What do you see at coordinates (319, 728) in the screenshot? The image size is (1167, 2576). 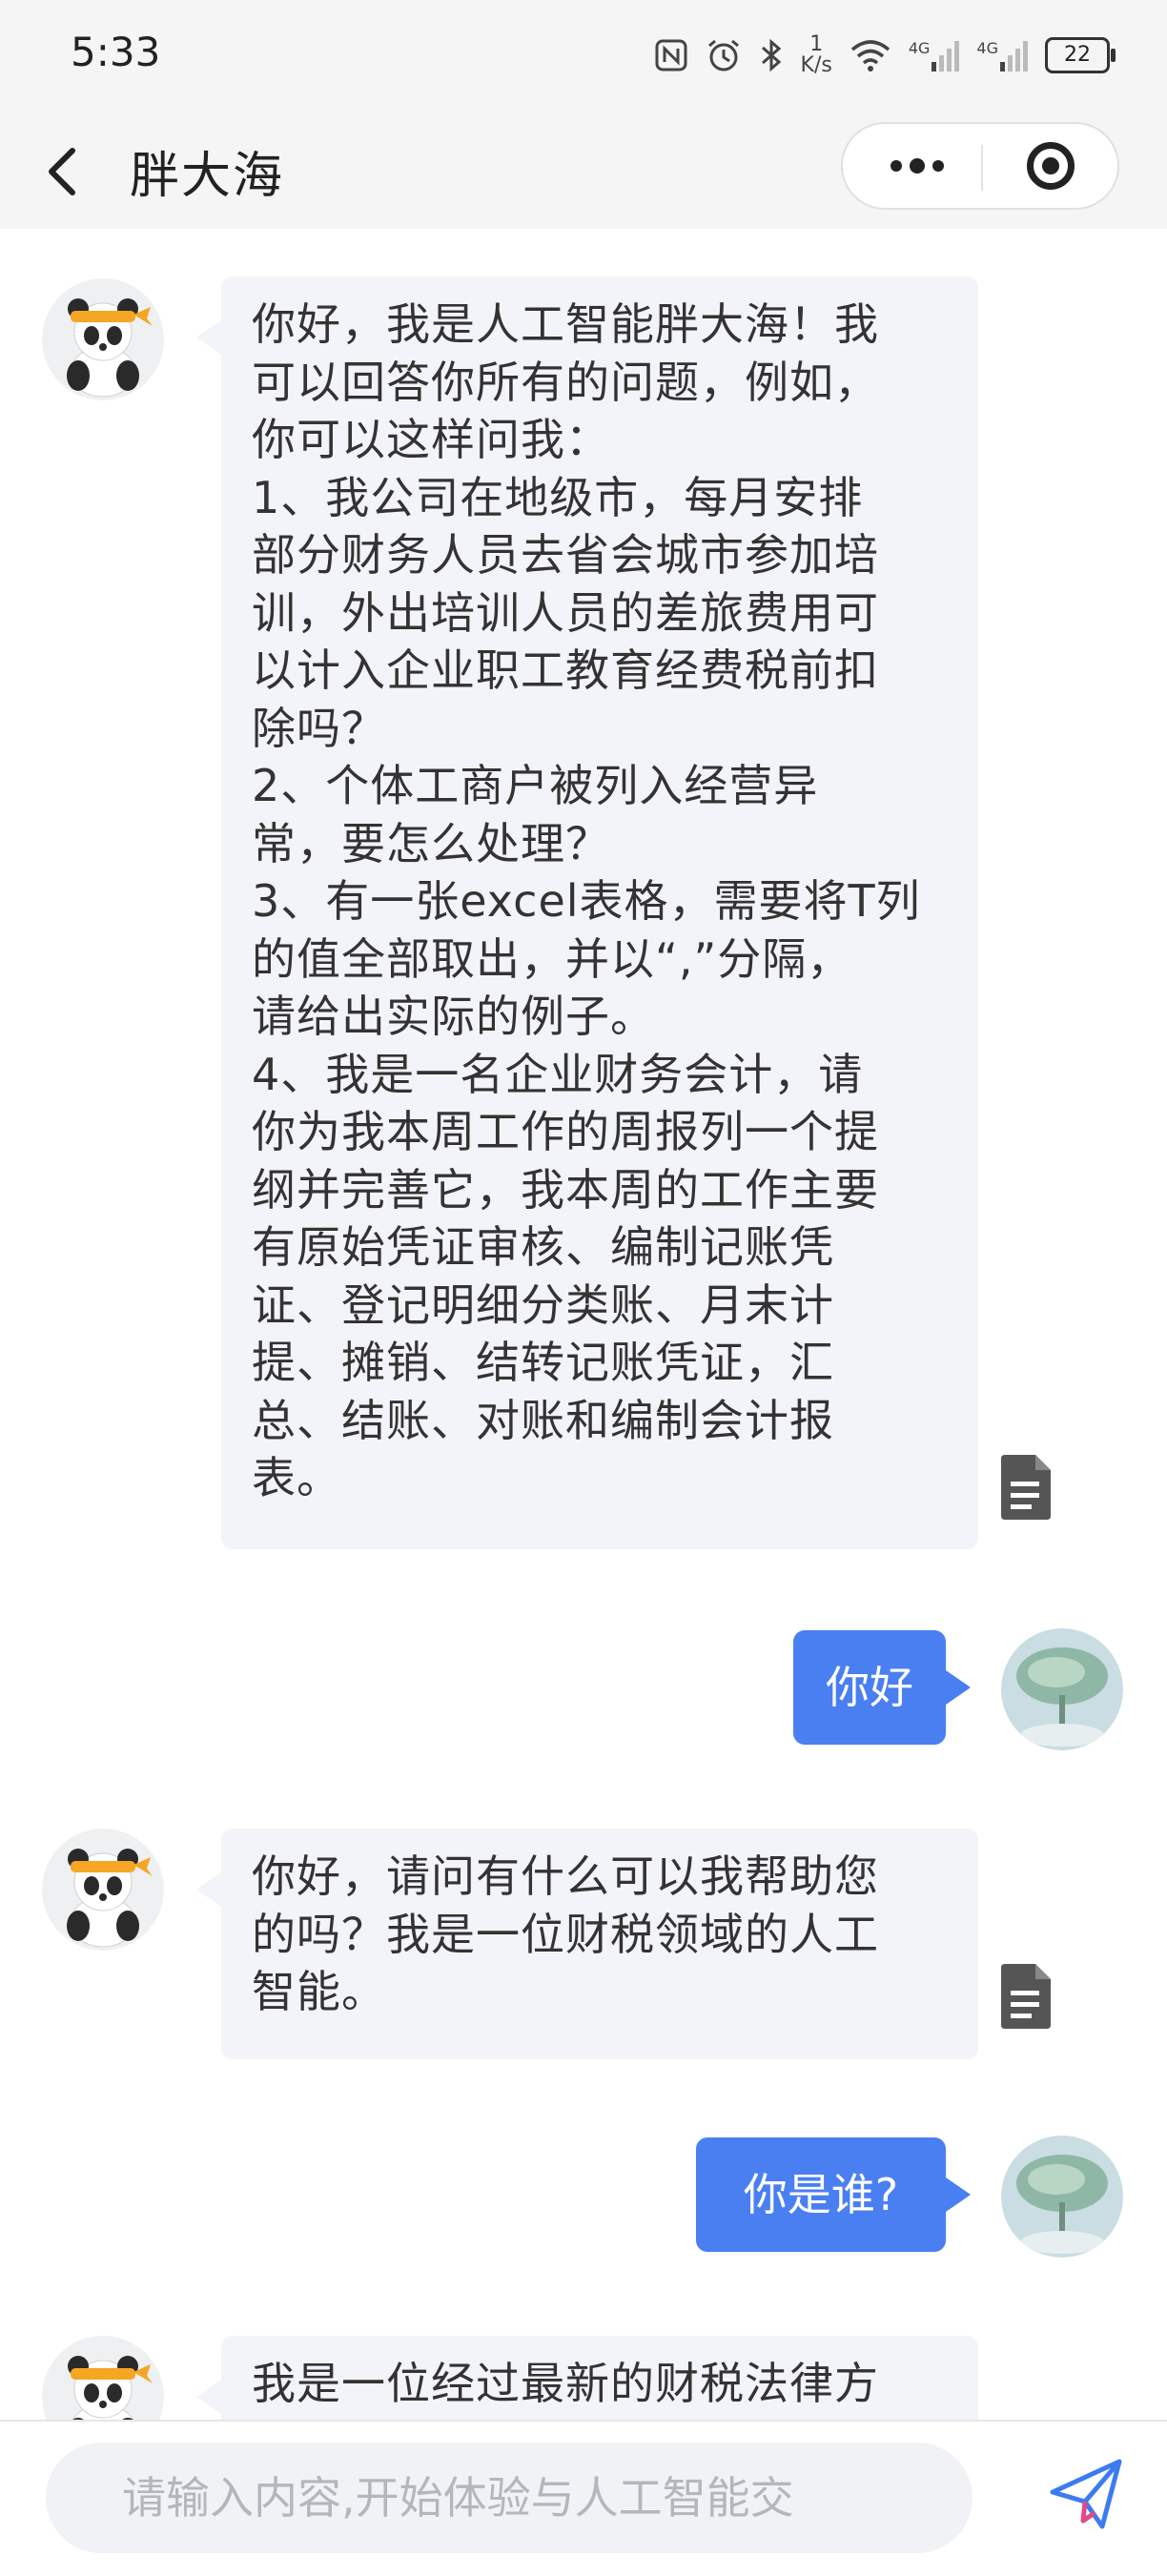 I see `message-line: 除吗？` at bounding box center [319, 728].